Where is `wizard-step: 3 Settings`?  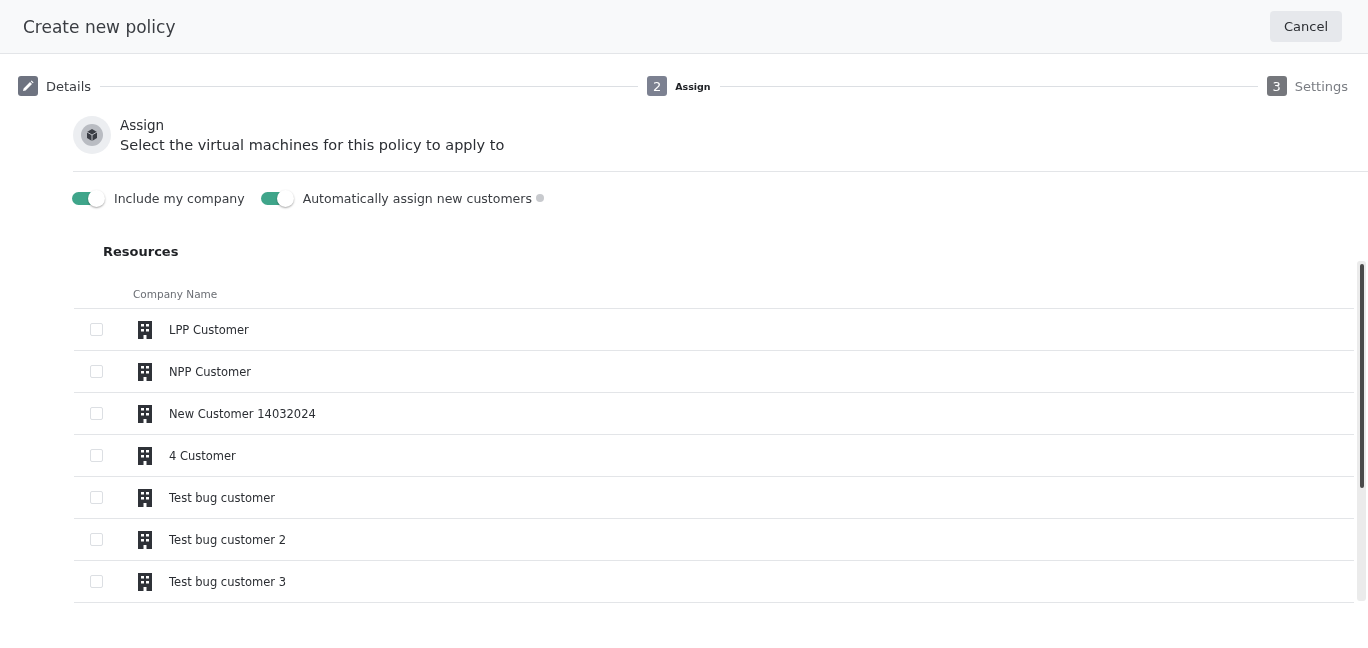 wizard-step: 3 Settings is located at coordinates (1307, 86).